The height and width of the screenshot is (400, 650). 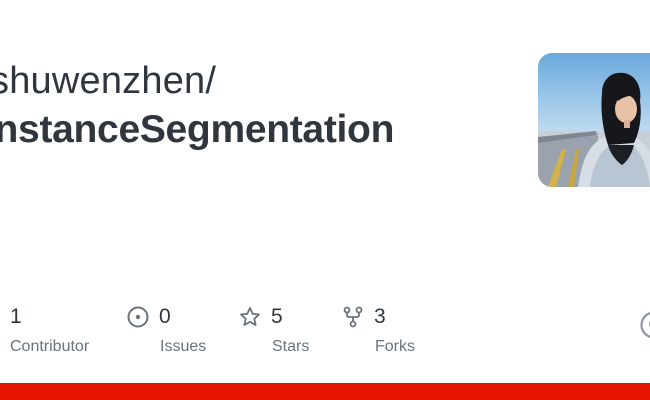 I want to click on github-logo-icon, so click(x=645, y=325).